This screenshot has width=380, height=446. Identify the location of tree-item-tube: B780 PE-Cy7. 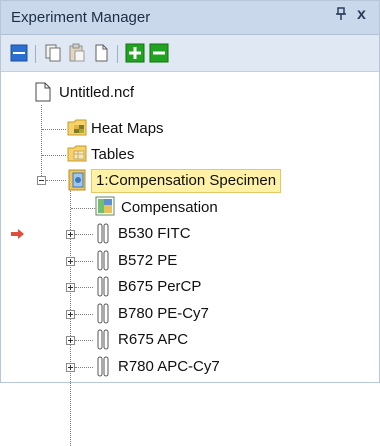
(163, 314).